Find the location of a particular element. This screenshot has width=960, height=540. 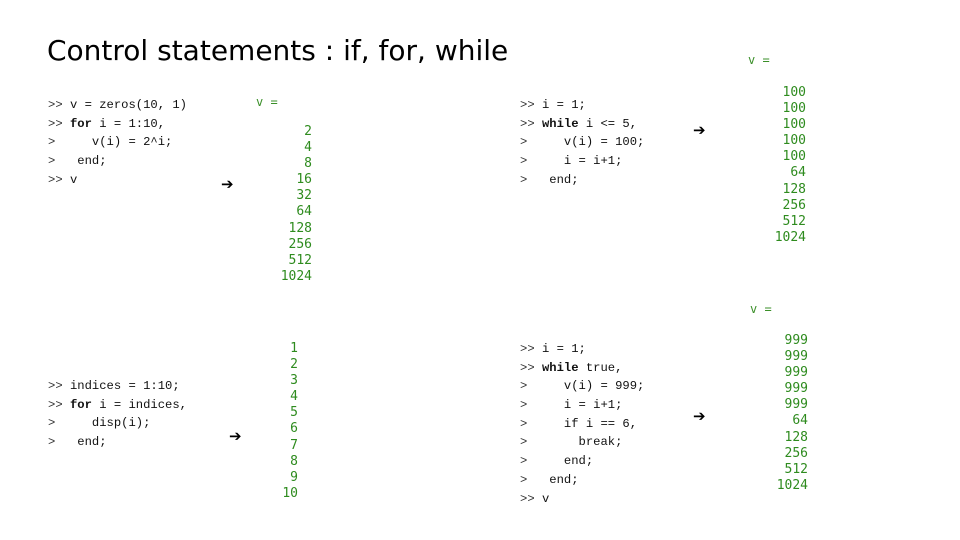

output-value: 2 is located at coordinates (308, 131).